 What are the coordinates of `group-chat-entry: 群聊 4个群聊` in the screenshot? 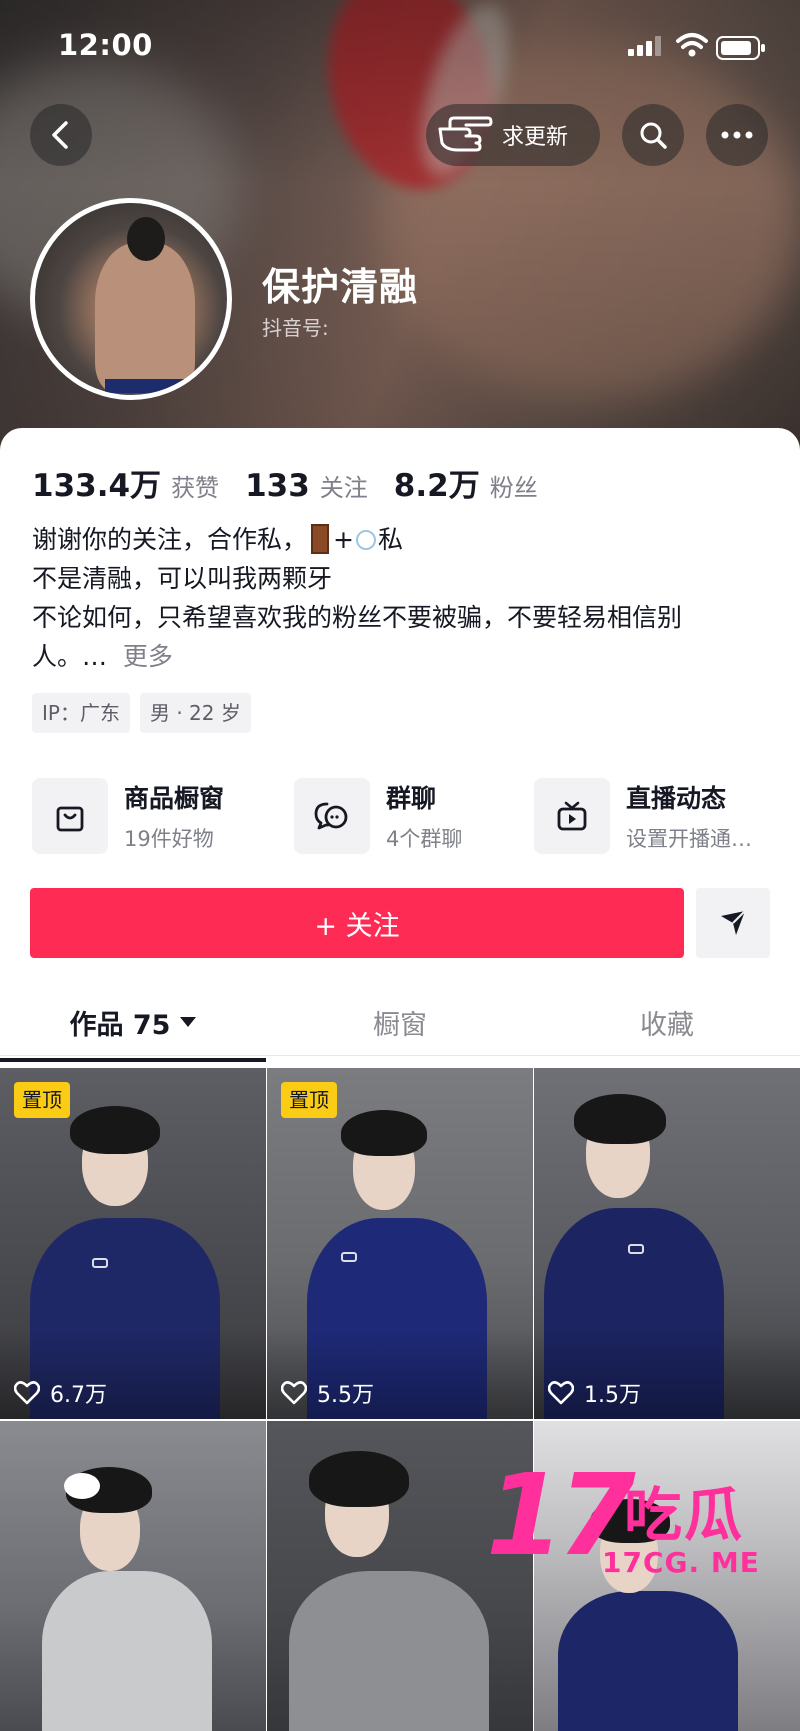 It's located at (378, 816).